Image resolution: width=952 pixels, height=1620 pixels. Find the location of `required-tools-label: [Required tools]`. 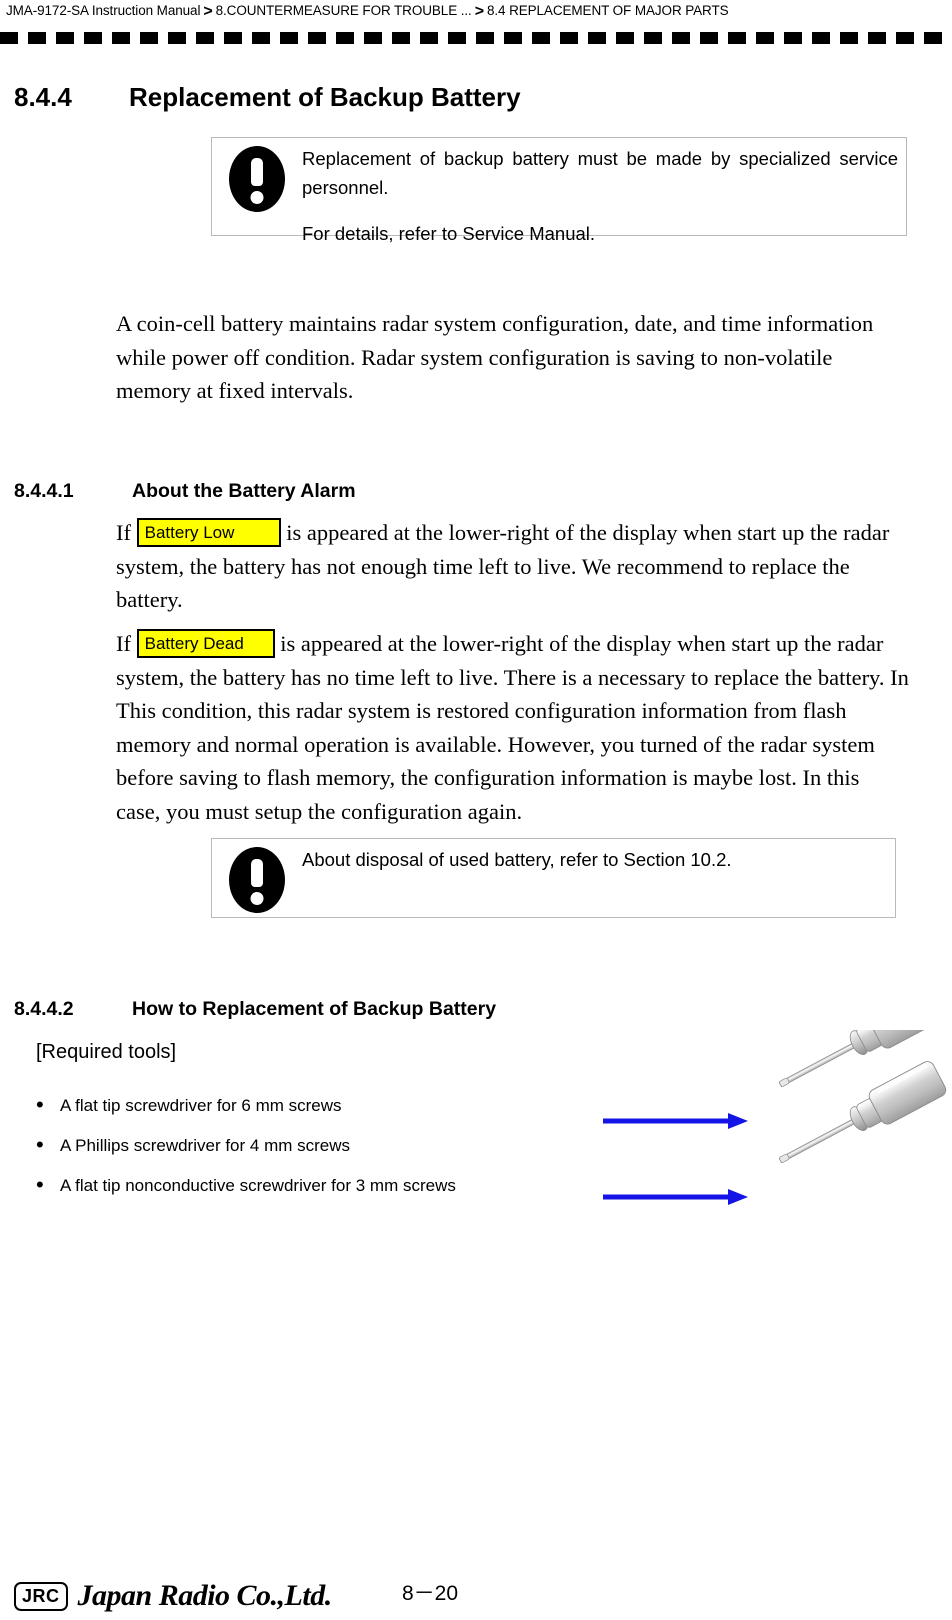

required-tools-label: [Required tools] is located at coordinates (106, 1052).